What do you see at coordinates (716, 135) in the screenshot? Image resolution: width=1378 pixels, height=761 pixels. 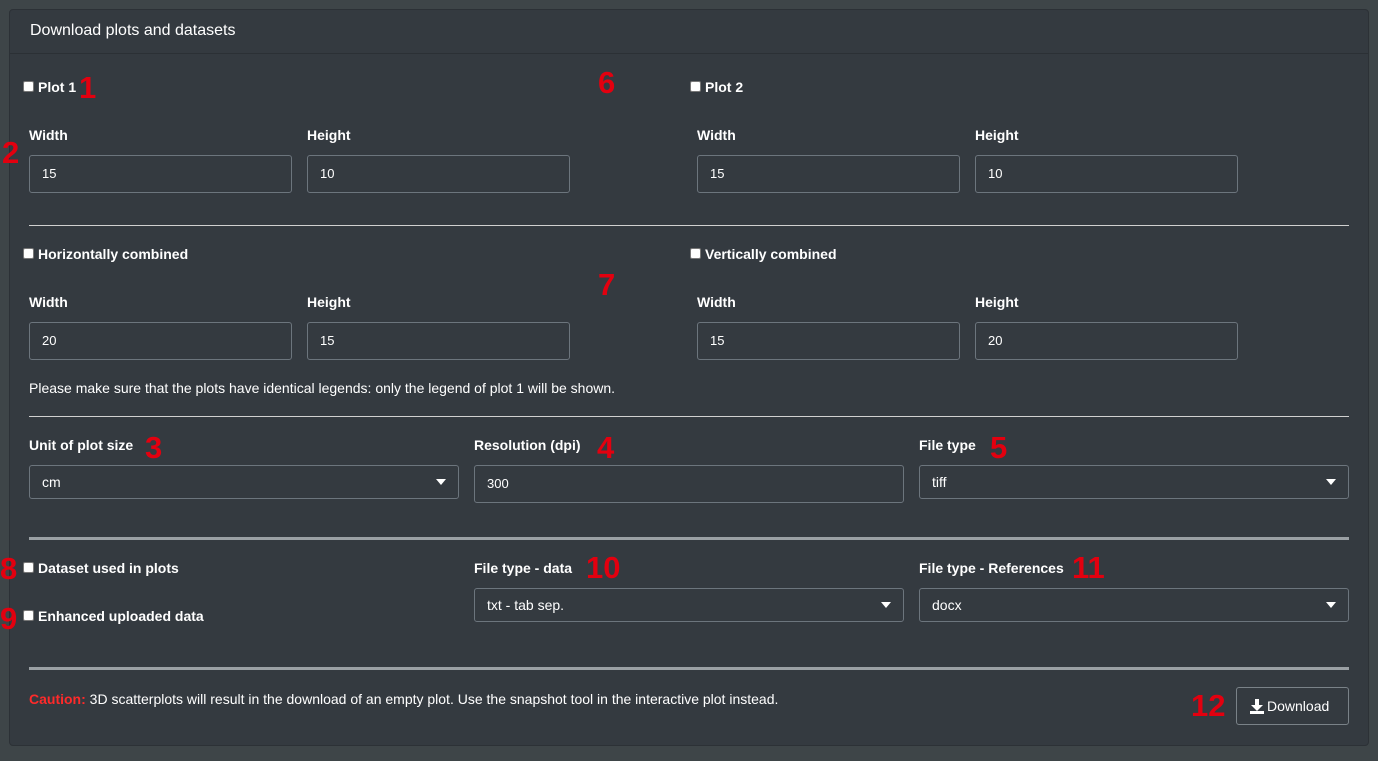 I see `plot2-width-label: Width` at bounding box center [716, 135].